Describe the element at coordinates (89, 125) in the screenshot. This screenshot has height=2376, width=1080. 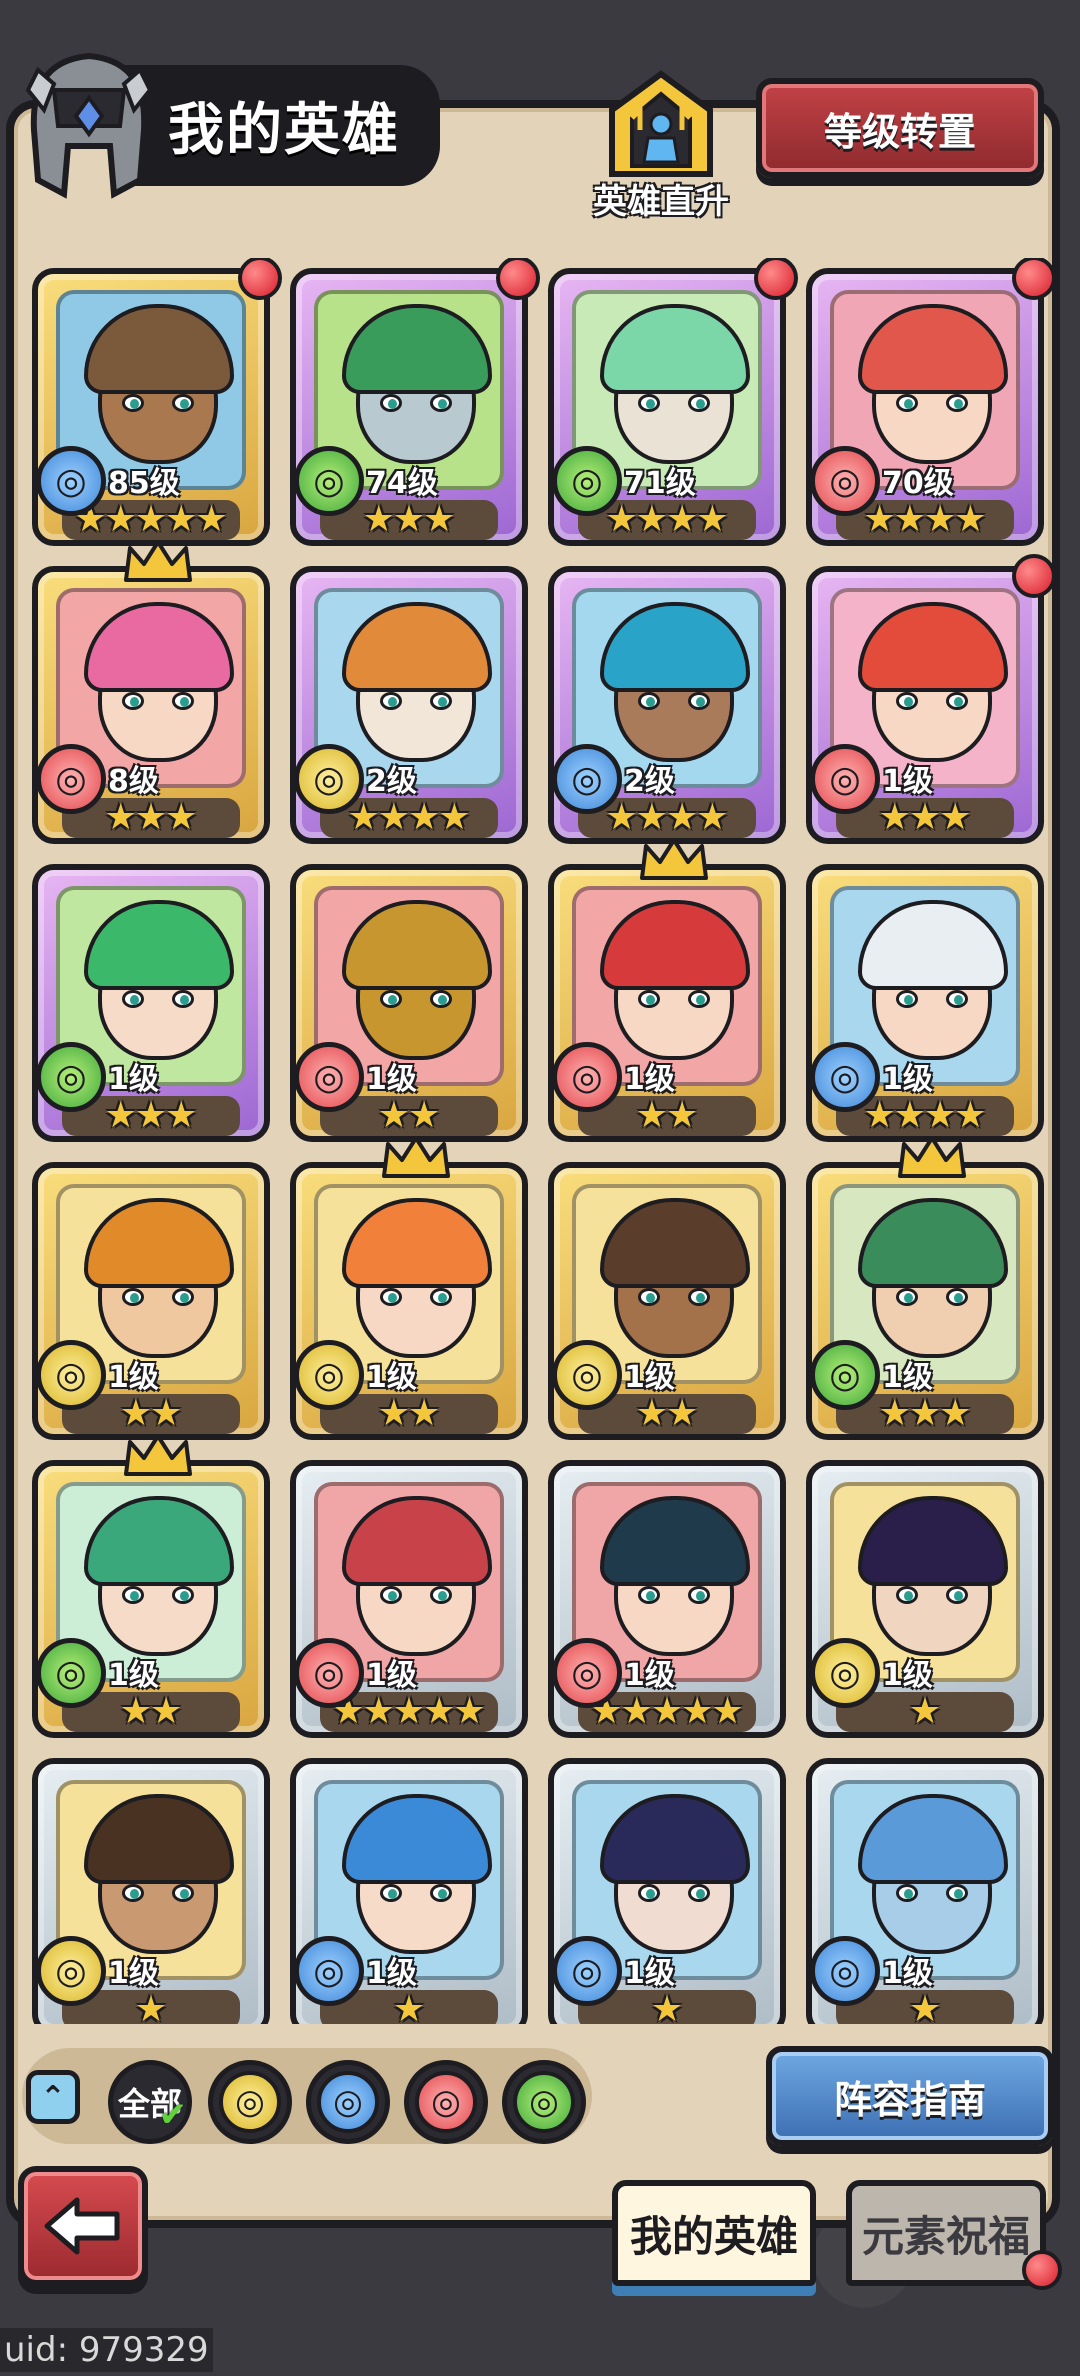
I see `helmet-icon` at that location.